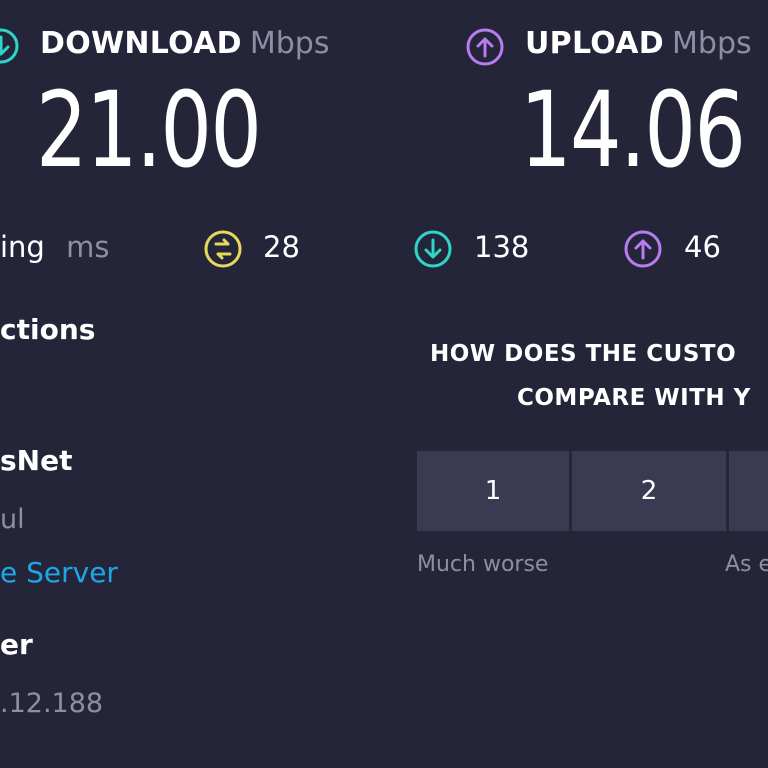 Image resolution: width=768 pixels, height=768 pixels. Describe the element at coordinates (22, 247) in the screenshot. I see `ping-label-text: ing` at that location.